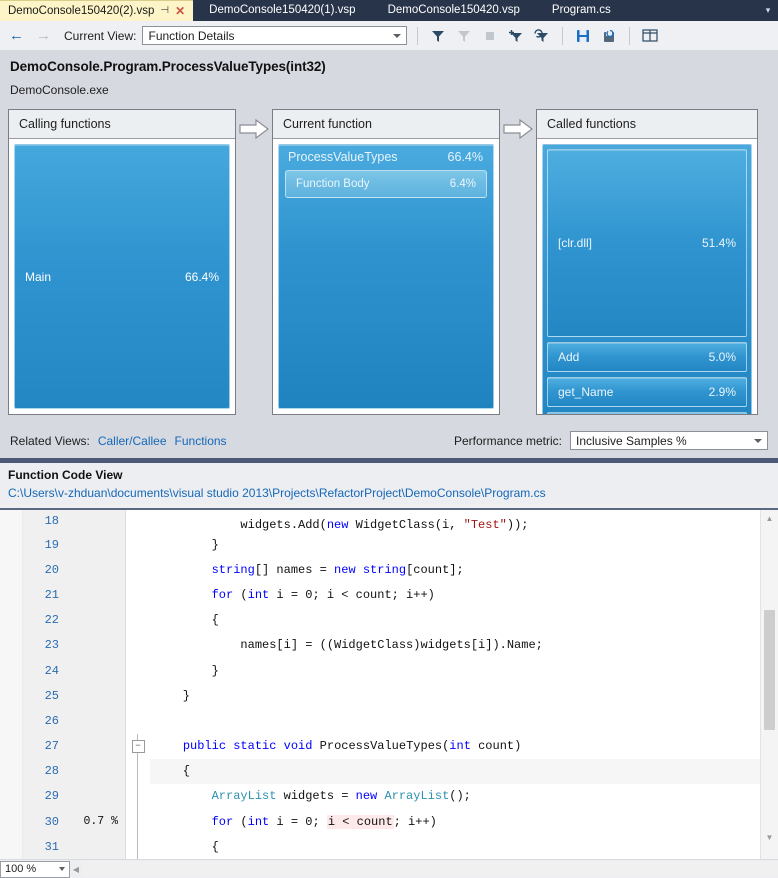  I want to click on code-line-row: 21 for (int i = 0; i < count; i++), so click(380, 595).